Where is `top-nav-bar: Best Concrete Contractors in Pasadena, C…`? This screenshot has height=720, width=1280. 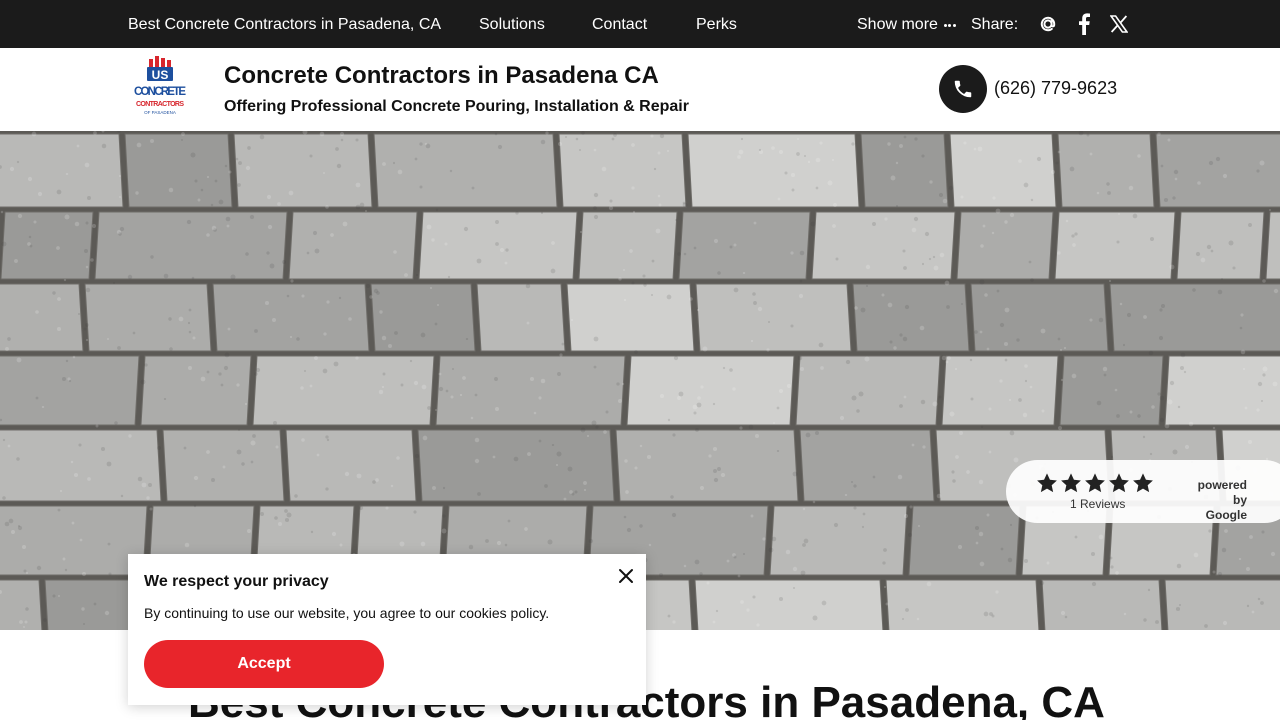 top-nav-bar: Best Concrete Contractors in Pasadena, C… is located at coordinates (640, 24).